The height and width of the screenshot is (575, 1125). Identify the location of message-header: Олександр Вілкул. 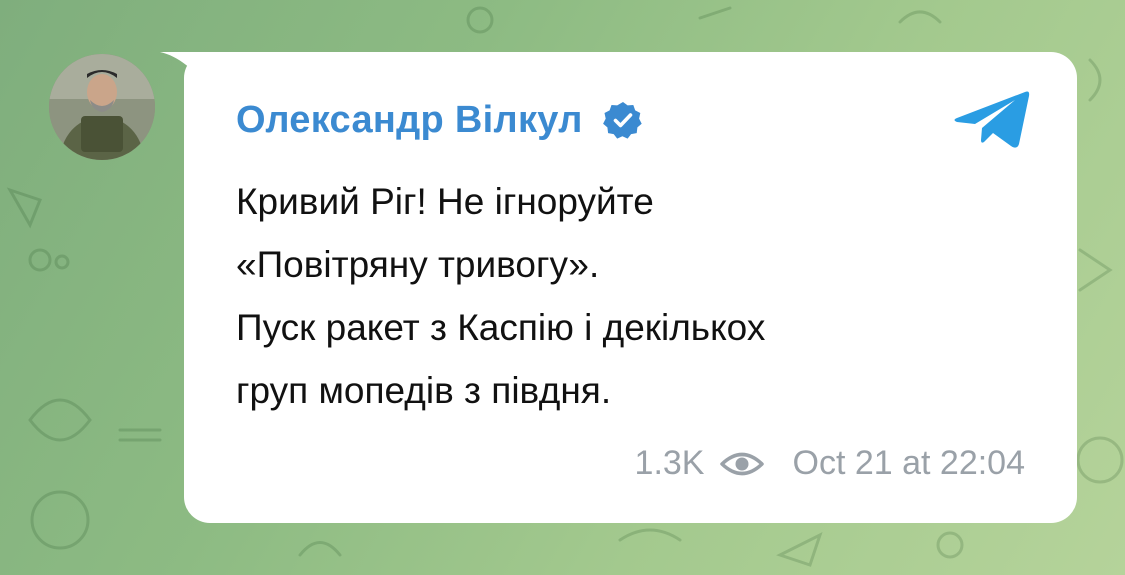
(439, 120).